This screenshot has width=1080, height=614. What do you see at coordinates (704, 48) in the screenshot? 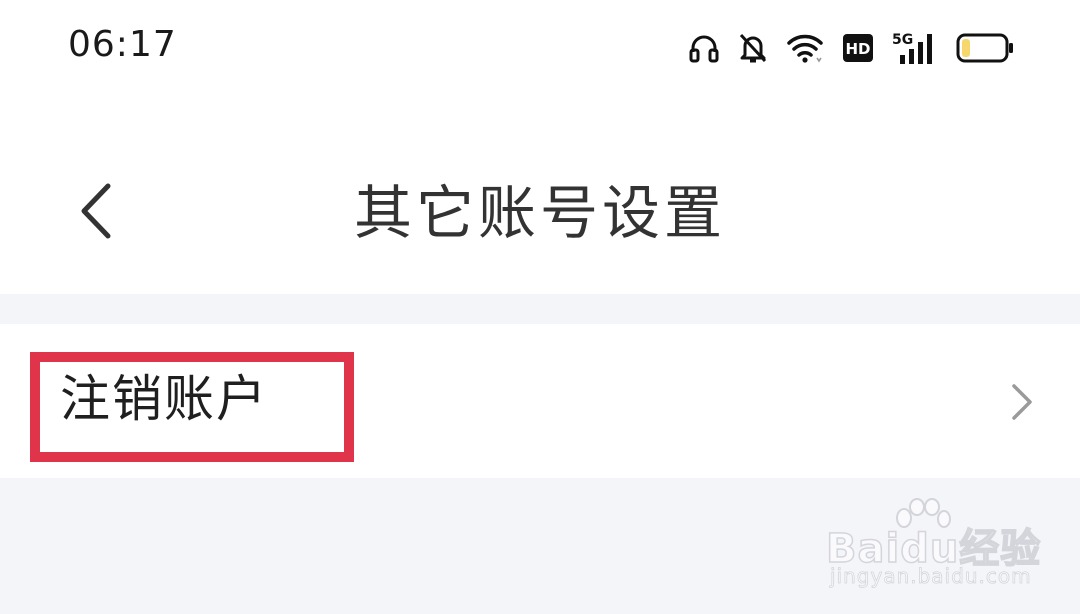
I see `headset-icon` at bounding box center [704, 48].